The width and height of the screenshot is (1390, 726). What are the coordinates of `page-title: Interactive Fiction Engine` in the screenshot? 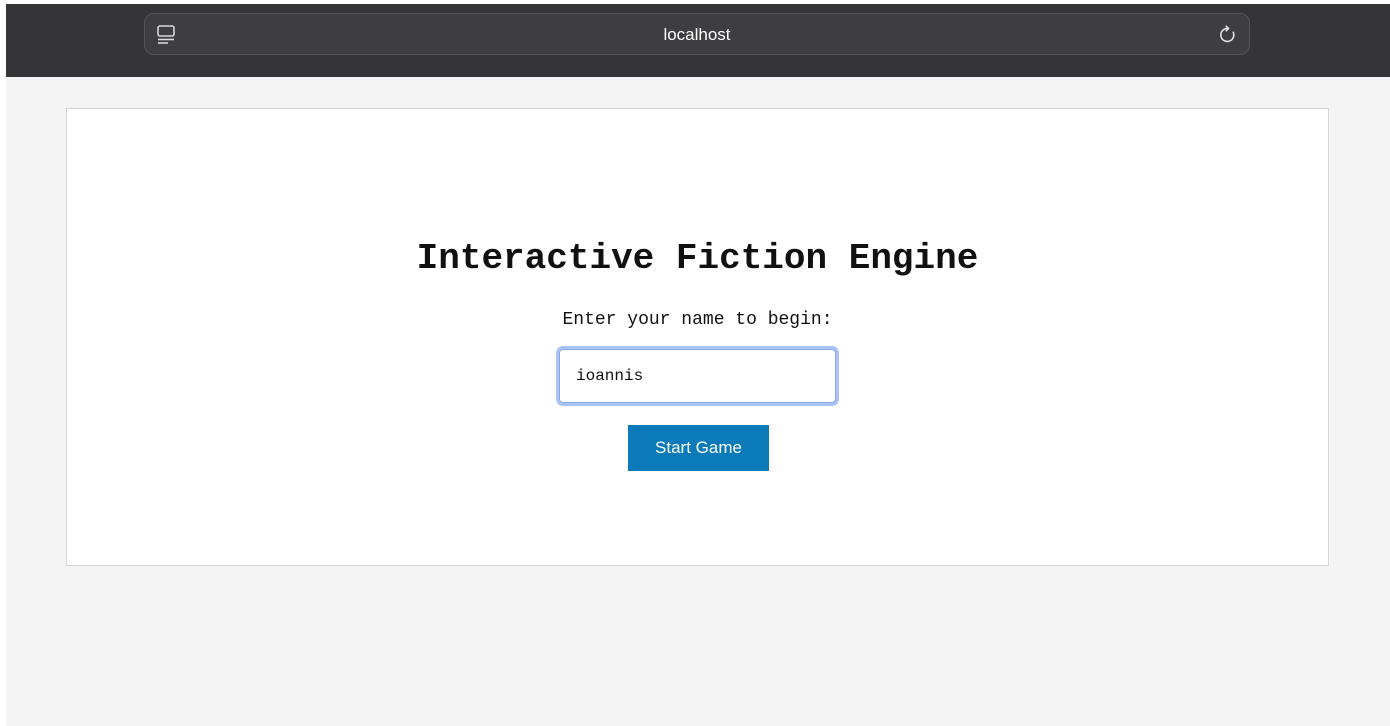 It's located at (697, 258).